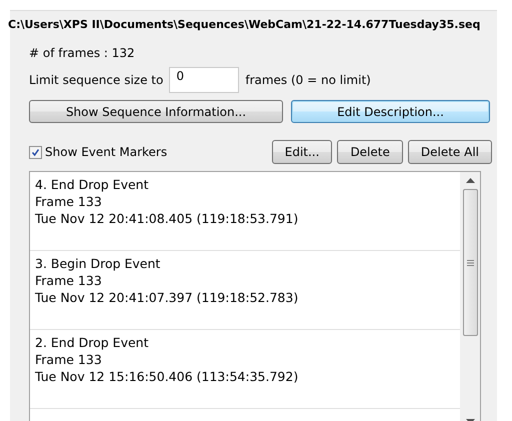  Describe the element at coordinates (167, 218) in the screenshot. I see `event-time: Tue Nov 12 20:41:08.405 (119:18:53.791)` at that location.